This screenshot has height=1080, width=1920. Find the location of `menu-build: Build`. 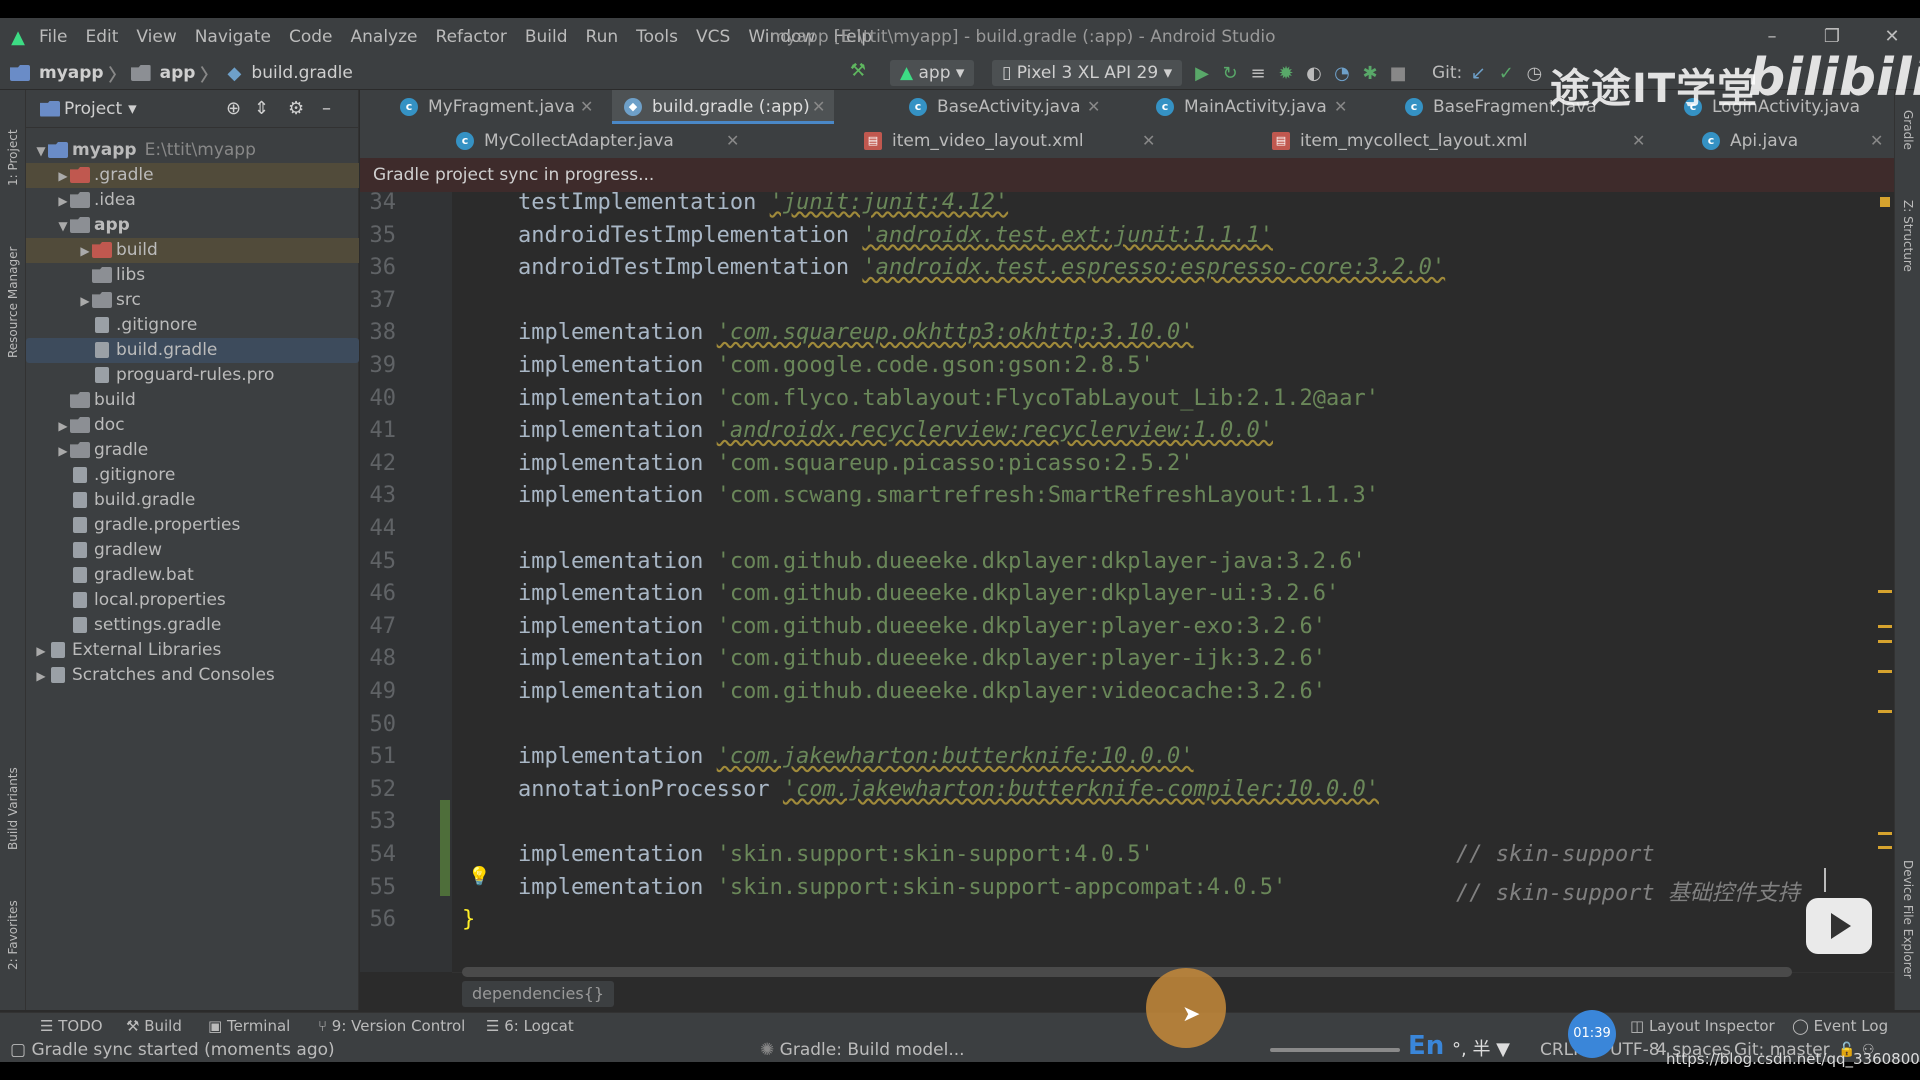

menu-build: Build is located at coordinates (546, 37).